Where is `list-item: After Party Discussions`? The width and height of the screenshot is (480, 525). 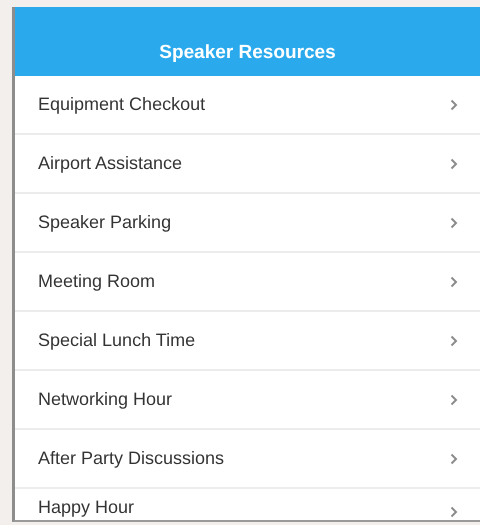
list-item: After Party Discussions is located at coordinates (247, 459).